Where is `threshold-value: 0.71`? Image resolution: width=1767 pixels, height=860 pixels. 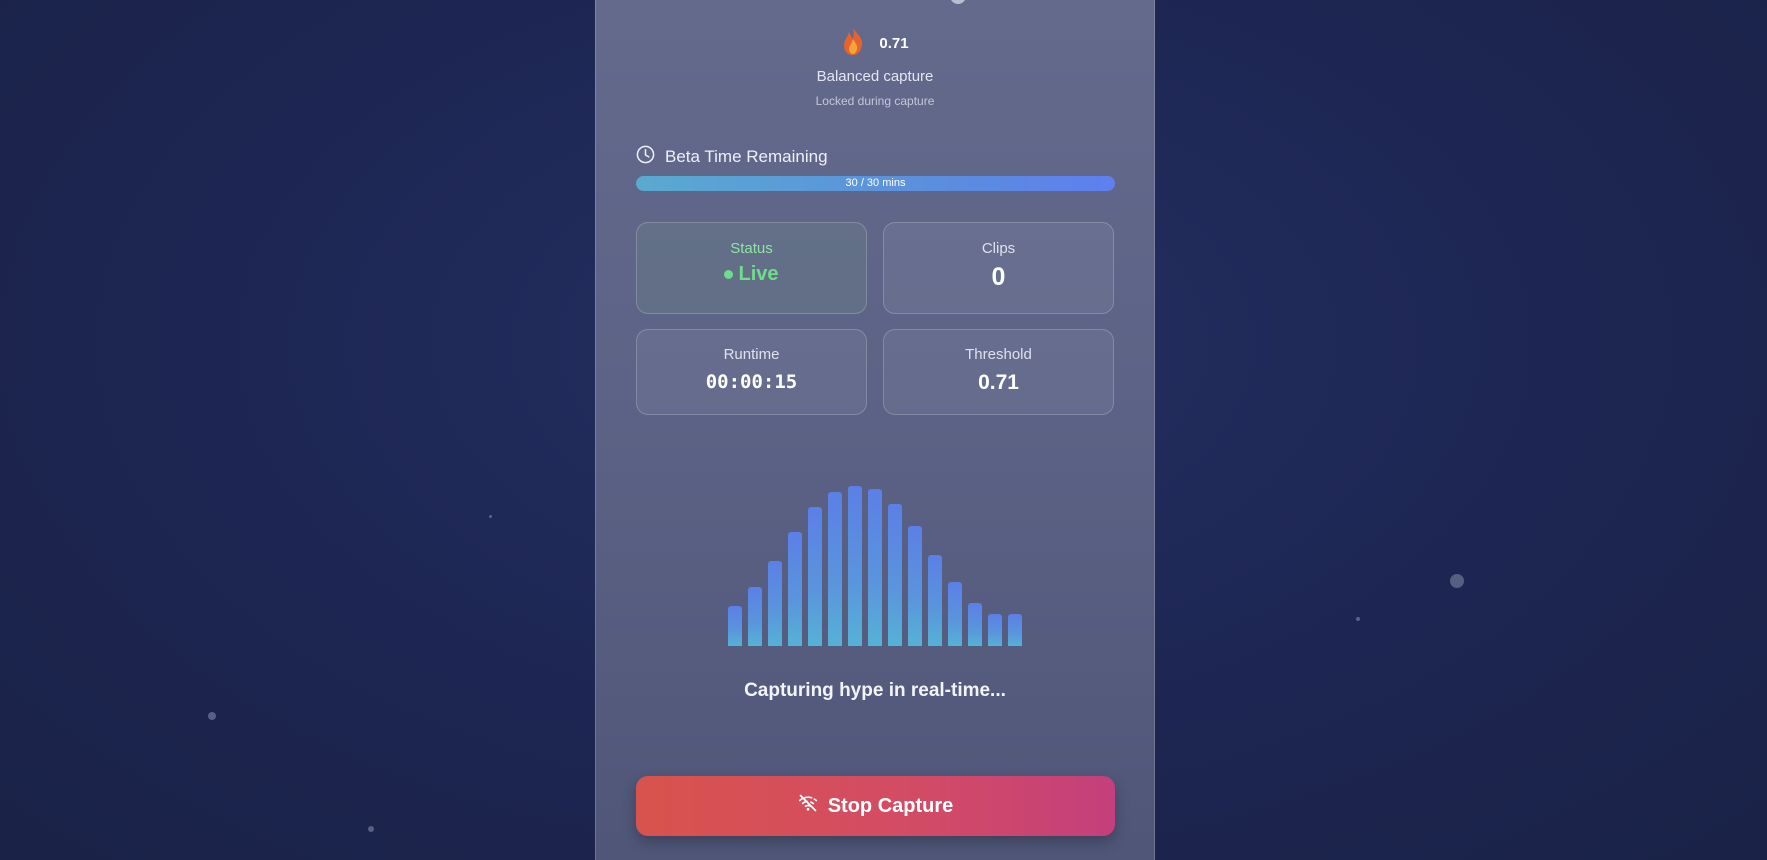
threshold-value: 0.71 is located at coordinates (998, 382).